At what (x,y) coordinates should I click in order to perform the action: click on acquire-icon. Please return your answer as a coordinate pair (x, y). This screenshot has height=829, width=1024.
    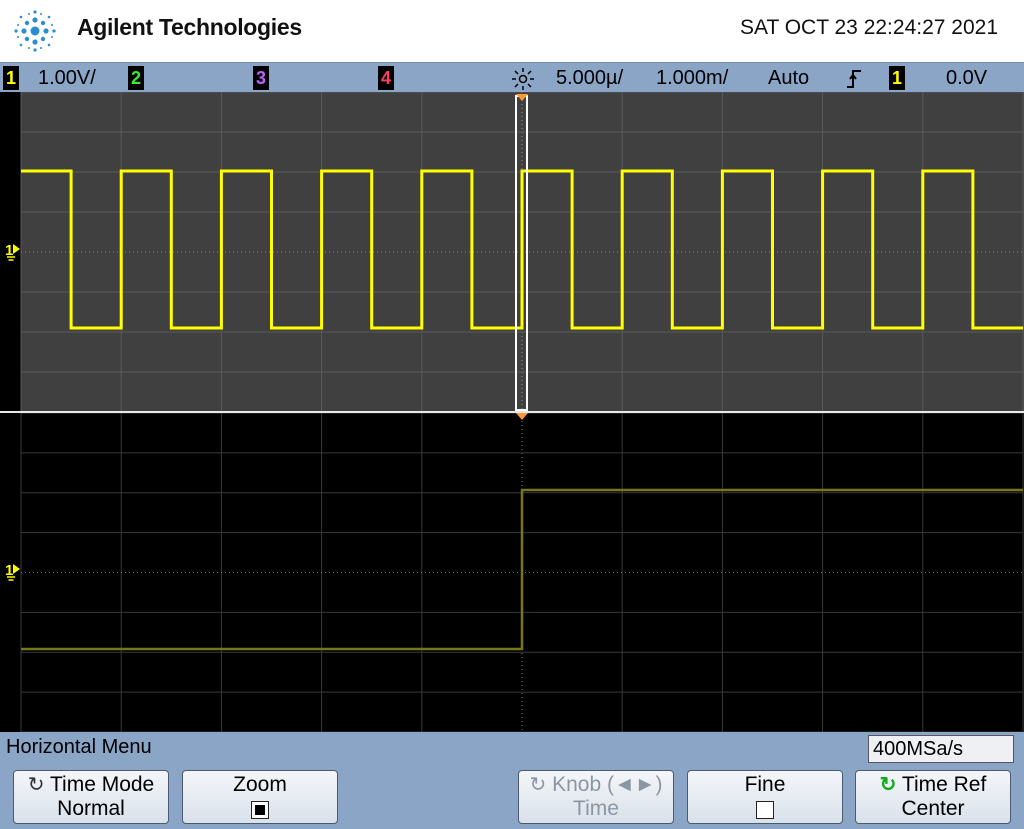
    Looking at the image, I should click on (523, 79).